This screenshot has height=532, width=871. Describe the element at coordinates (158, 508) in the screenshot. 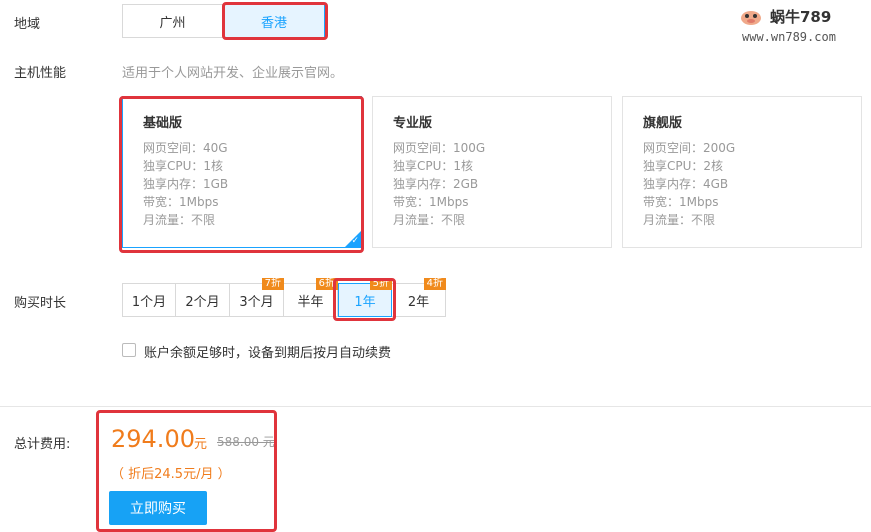

I see `buy-now-button: 立即购买` at that location.